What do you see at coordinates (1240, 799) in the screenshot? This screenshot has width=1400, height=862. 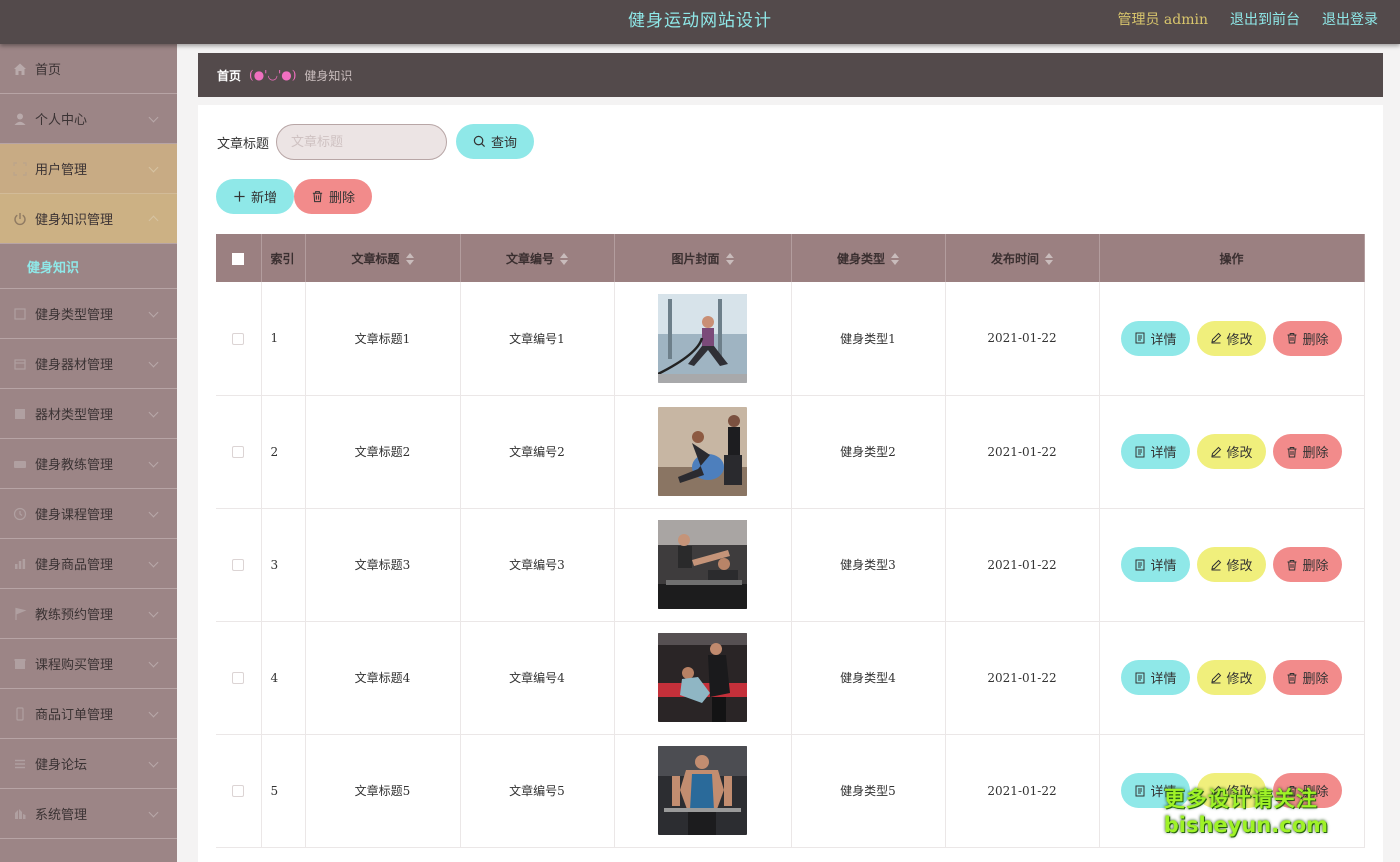 I see `watermark-line1: 更多设计请关注` at bounding box center [1240, 799].